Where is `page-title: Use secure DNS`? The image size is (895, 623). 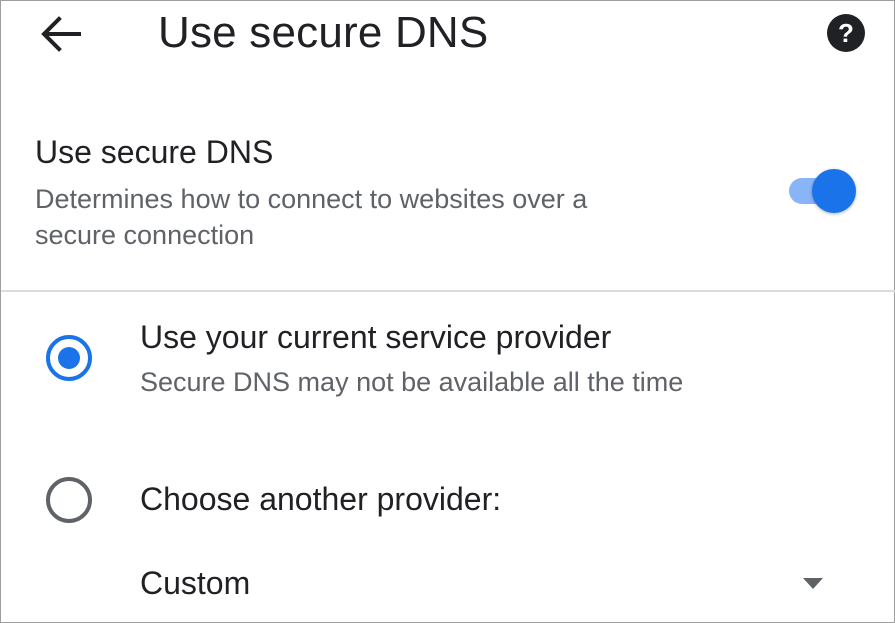
page-title: Use secure DNS is located at coordinates (323, 32).